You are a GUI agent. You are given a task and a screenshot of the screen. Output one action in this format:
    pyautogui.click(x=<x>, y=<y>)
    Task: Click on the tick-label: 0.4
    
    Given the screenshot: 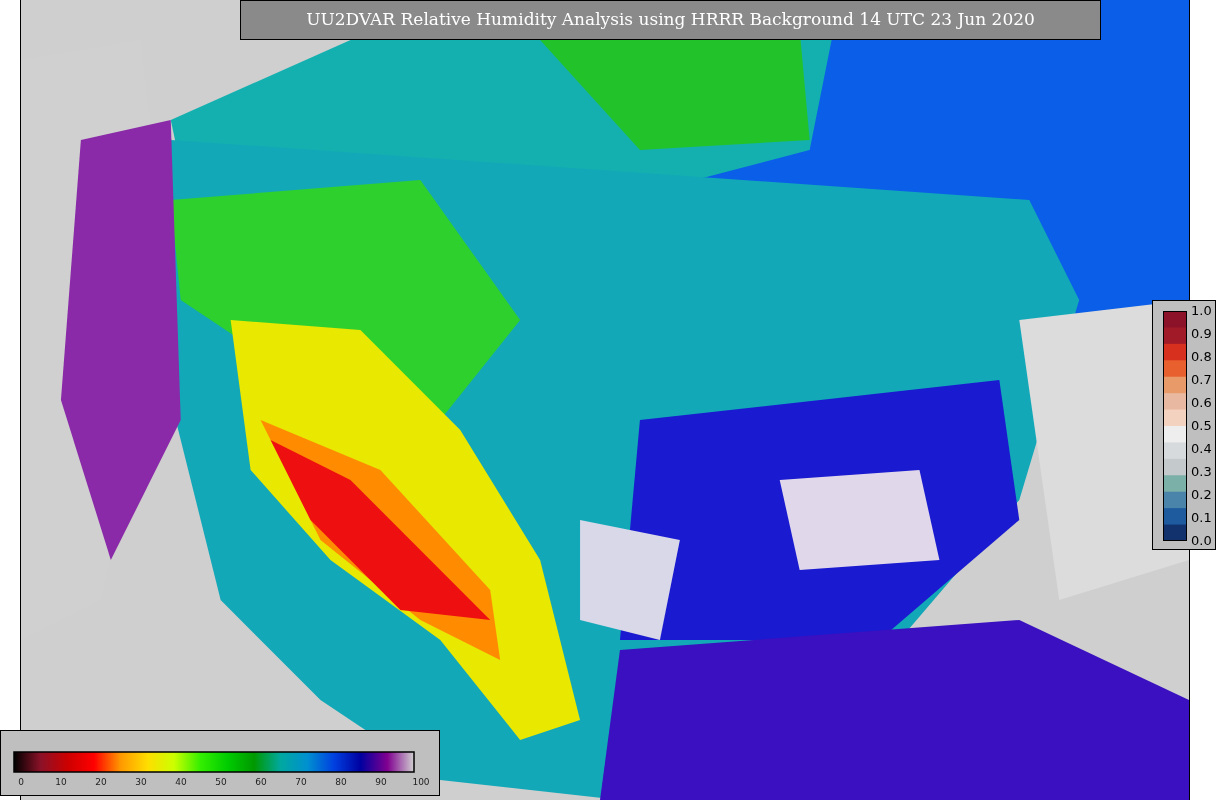 What is the action you would take?
    pyautogui.click(x=1201, y=449)
    